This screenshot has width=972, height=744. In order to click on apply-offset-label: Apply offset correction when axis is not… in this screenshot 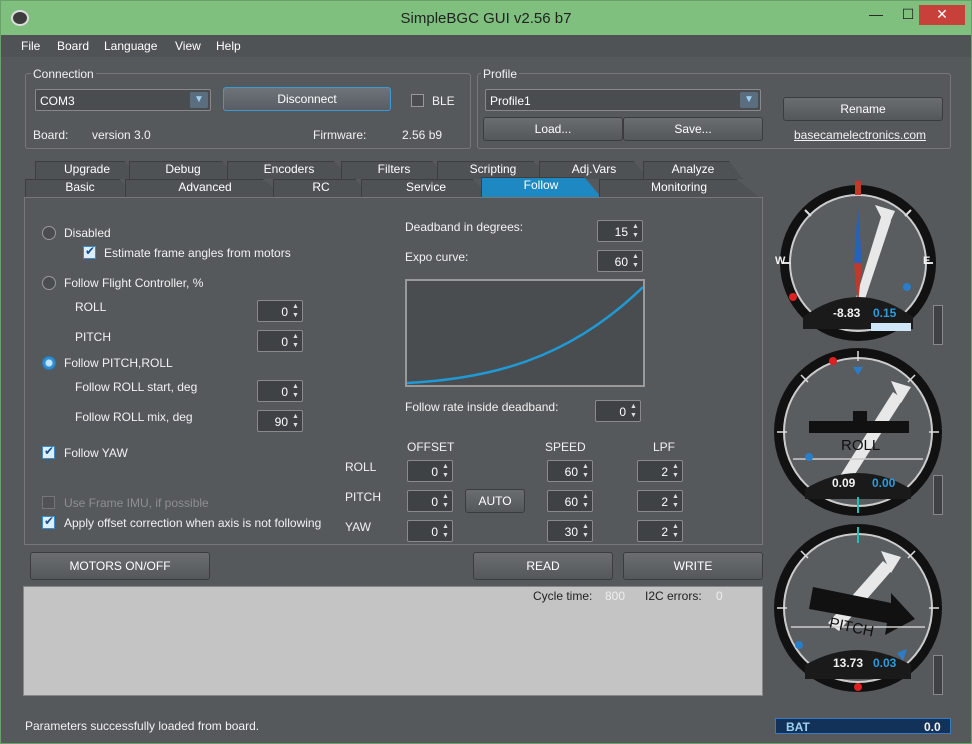, I will do `click(193, 523)`.